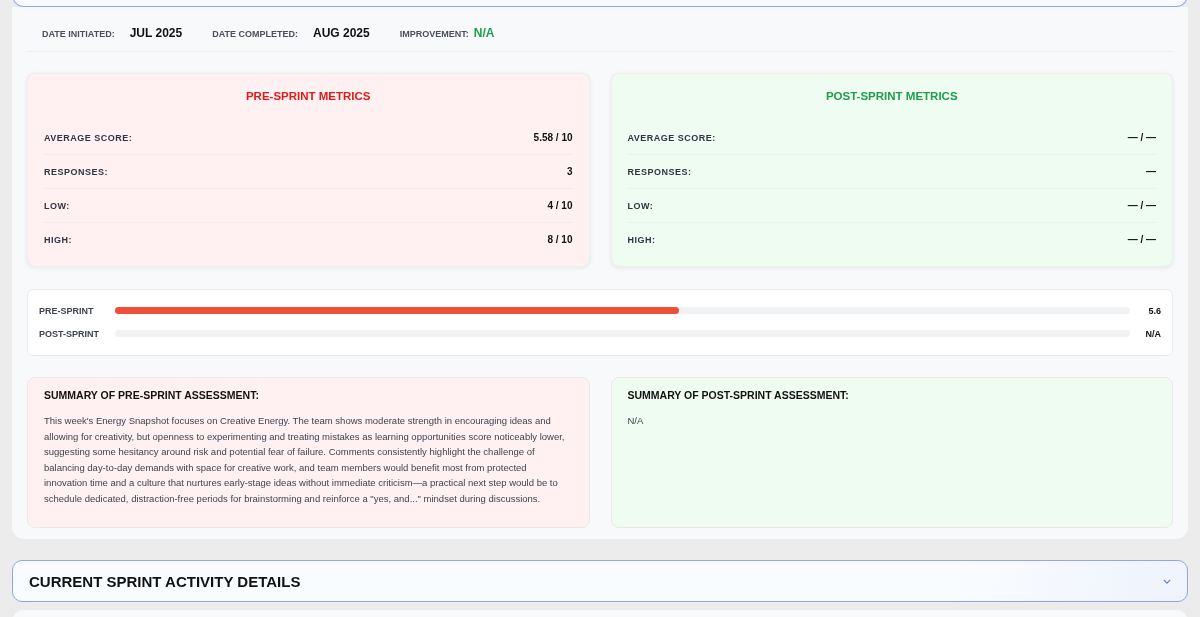 Image resolution: width=1200 pixels, height=617 pixels. What do you see at coordinates (165, 581) in the screenshot?
I see `section-title: CURRENT SPRINT ACTIVITY DETAILS` at bounding box center [165, 581].